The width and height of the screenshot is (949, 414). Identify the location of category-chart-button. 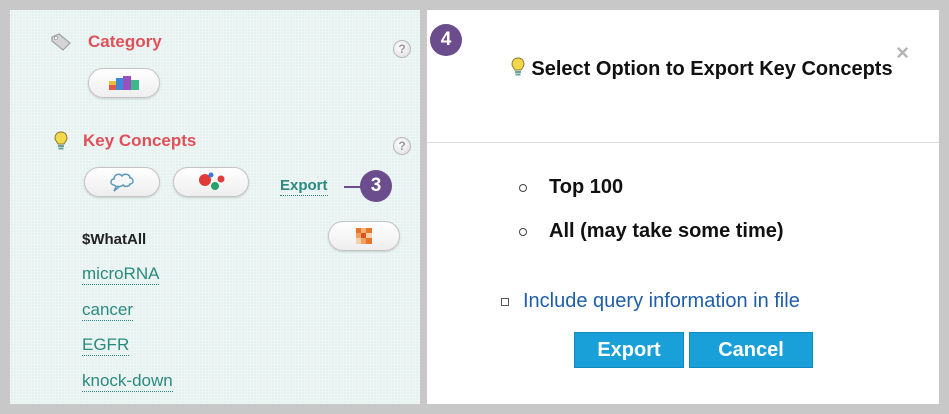
(124, 83).